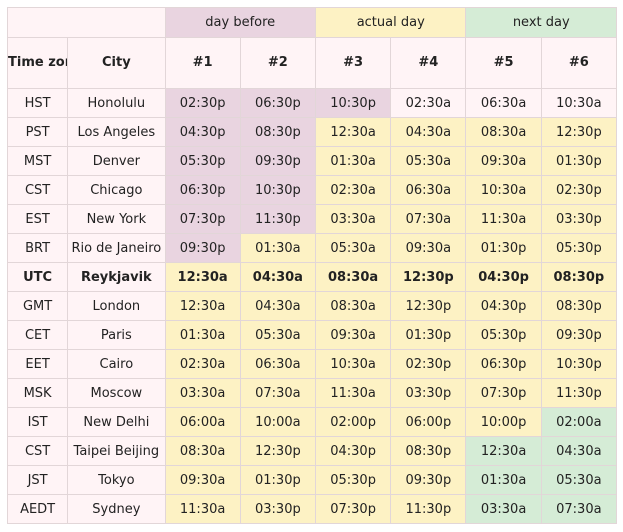 Image resolution: width=623 pixels, height=532 pixels. I want to click on time-cell: 06:00p, so click(428, 422).